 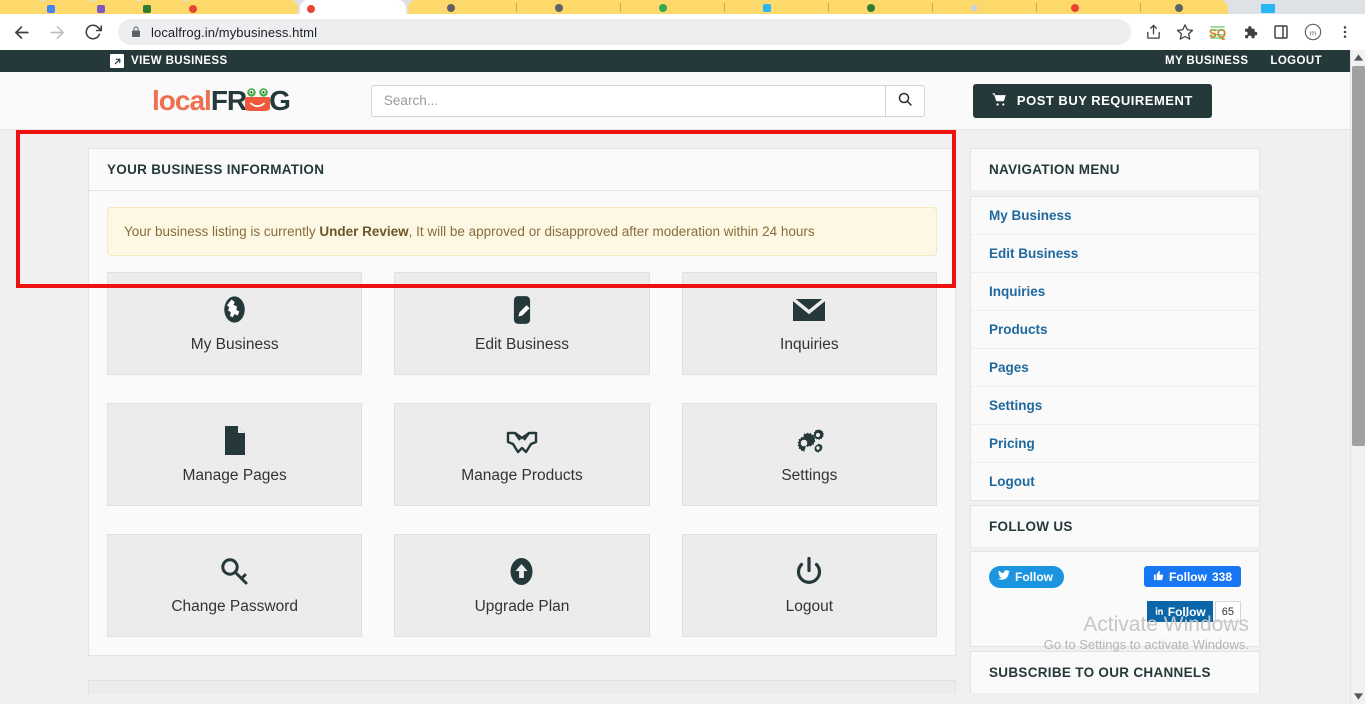 What do you see at coordinates (675, 61) in the screenshot?
I see `site-topbar: VIEW BUSINESS MY BUSINESS LOGOUT` at bounding box center [675, 61].